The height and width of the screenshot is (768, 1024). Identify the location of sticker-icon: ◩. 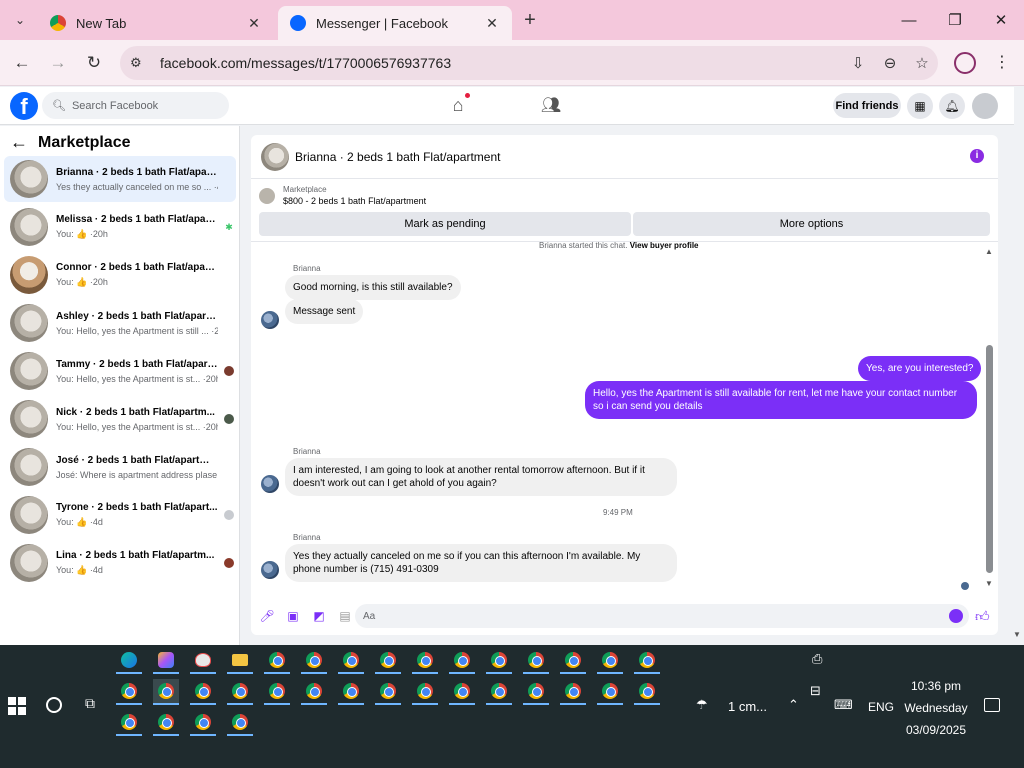
(319, 616).